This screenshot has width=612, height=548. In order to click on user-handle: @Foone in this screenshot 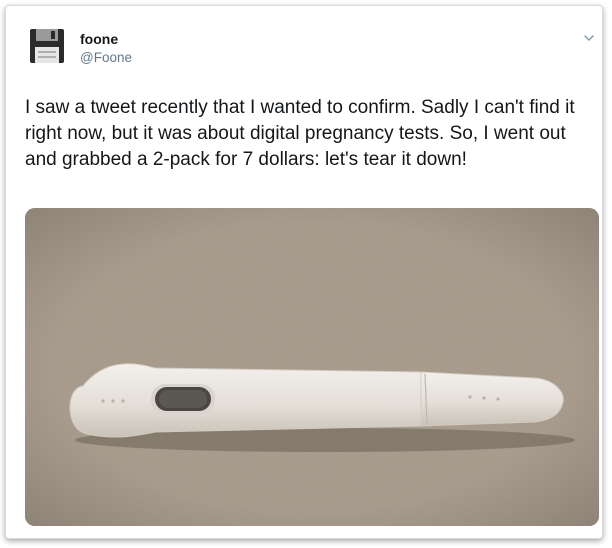, I will do `click(106, 57)`.